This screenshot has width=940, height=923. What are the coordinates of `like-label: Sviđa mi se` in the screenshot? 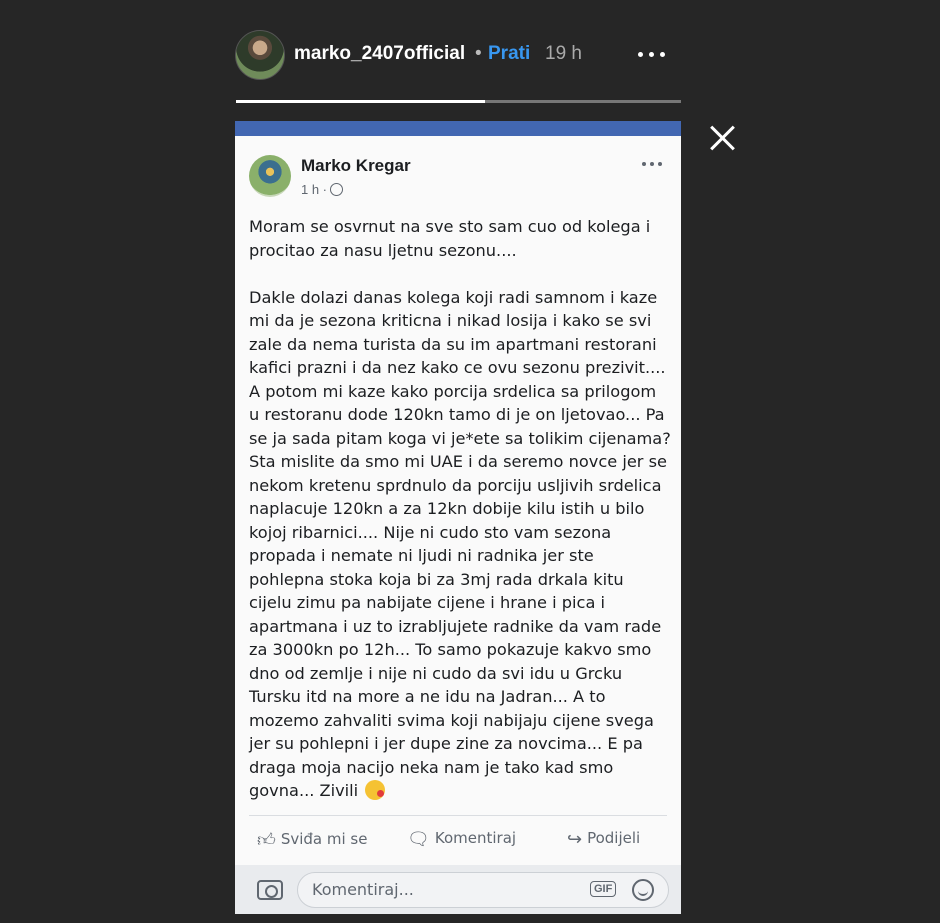 It's located at (324, 839).